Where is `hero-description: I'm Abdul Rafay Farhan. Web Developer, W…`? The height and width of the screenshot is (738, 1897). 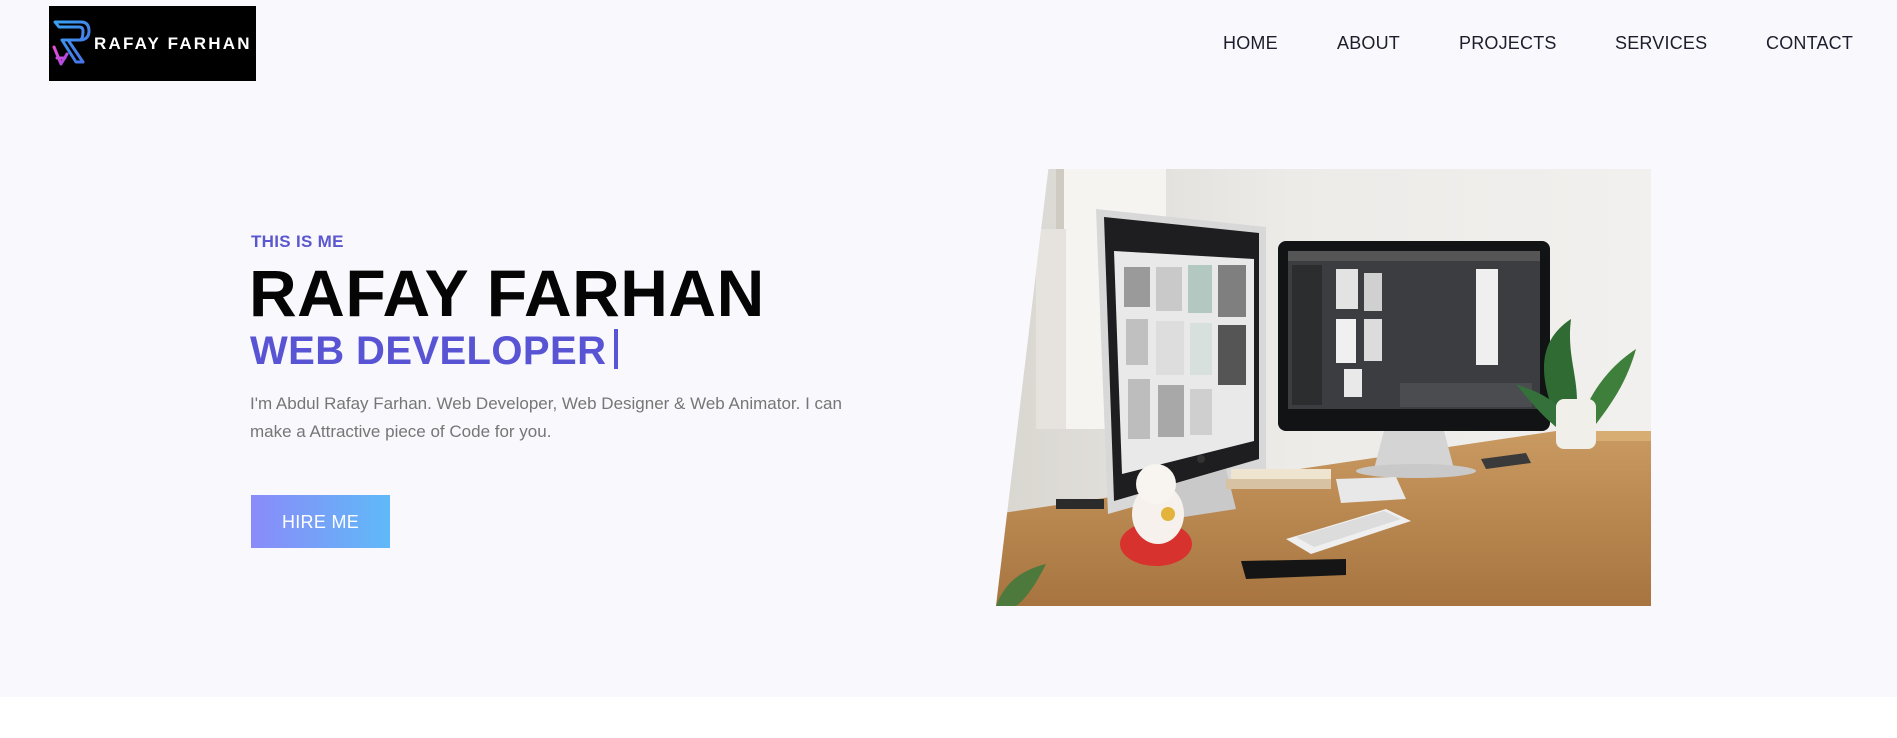
hero-description: I'm Abdul Rafay Farhan. Web Developer, W… is located at coordinates (546, 417).